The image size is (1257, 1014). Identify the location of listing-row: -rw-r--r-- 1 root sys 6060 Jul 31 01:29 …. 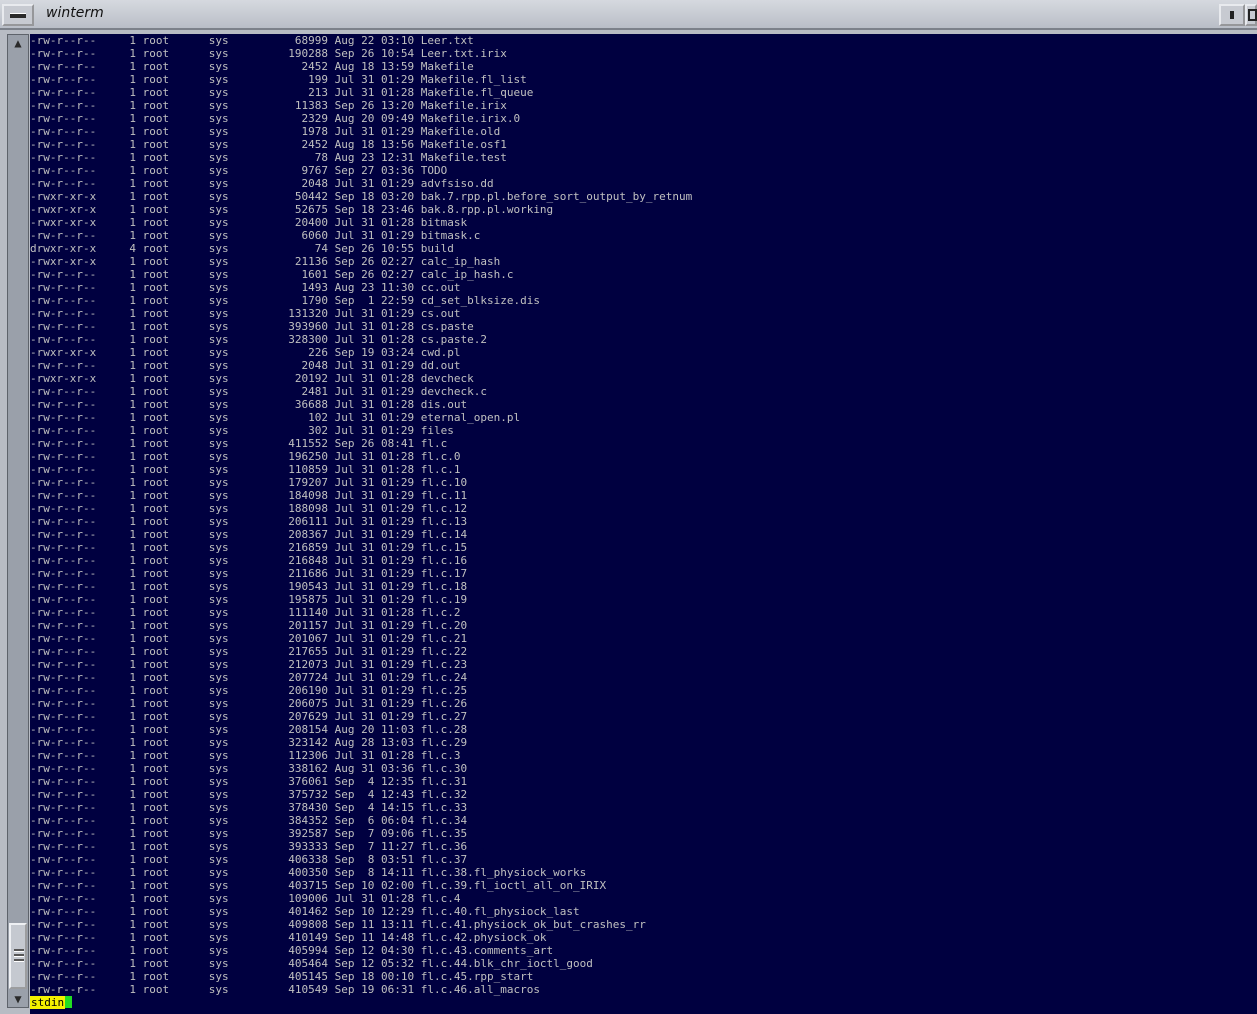
(255, 235).